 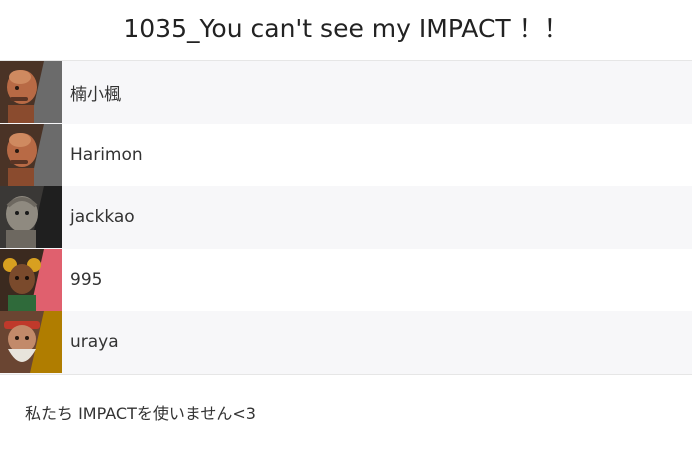 I want to click on member-name: jackkao, so click(x=102, y=217).